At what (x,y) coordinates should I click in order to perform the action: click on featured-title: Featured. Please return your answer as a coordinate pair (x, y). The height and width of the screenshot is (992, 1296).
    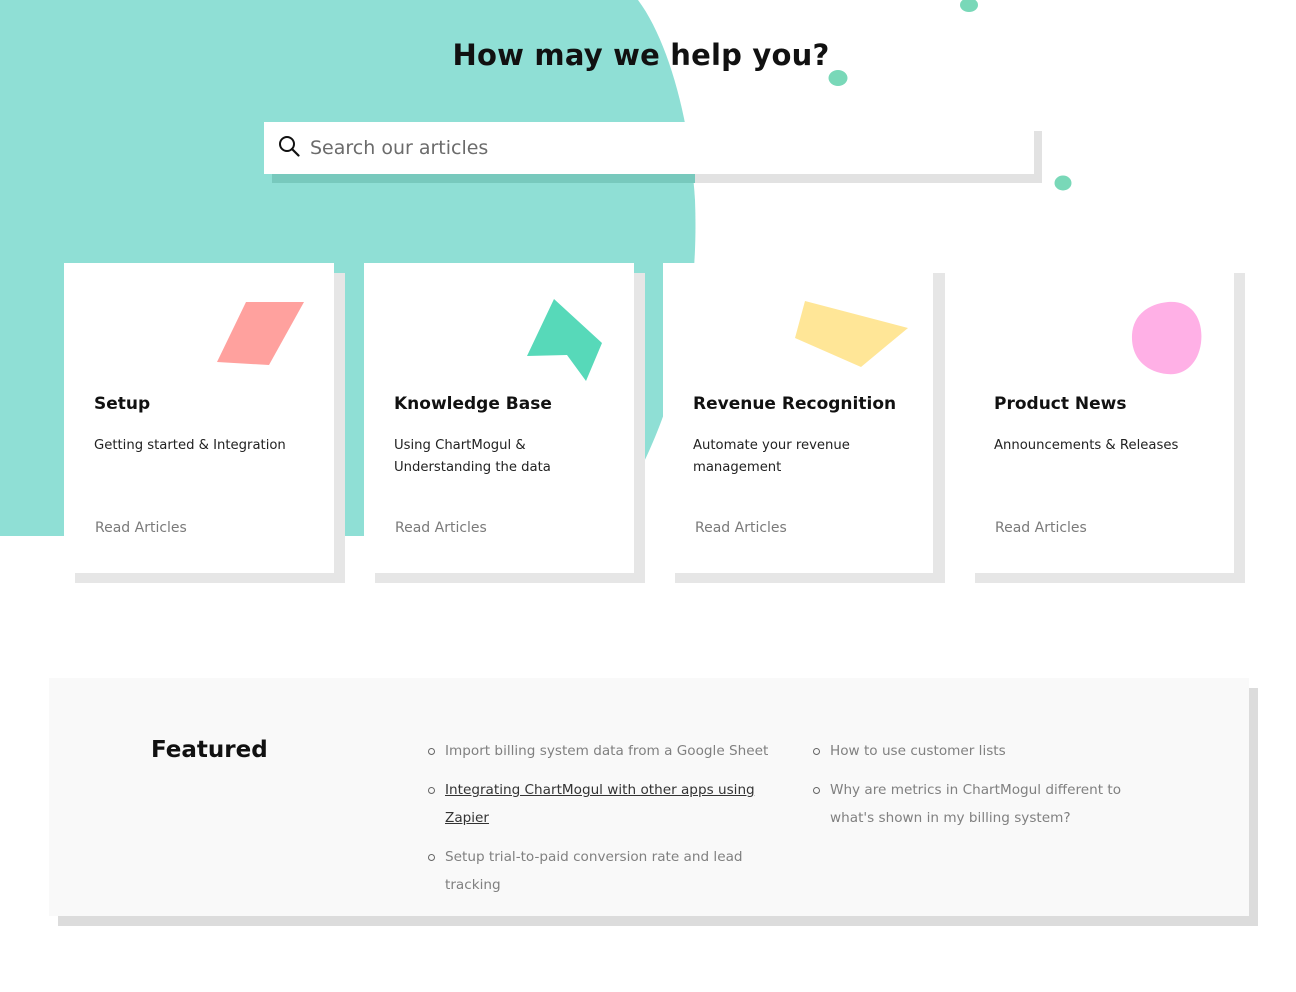
    Looking at the image, I should click on (209, 750).